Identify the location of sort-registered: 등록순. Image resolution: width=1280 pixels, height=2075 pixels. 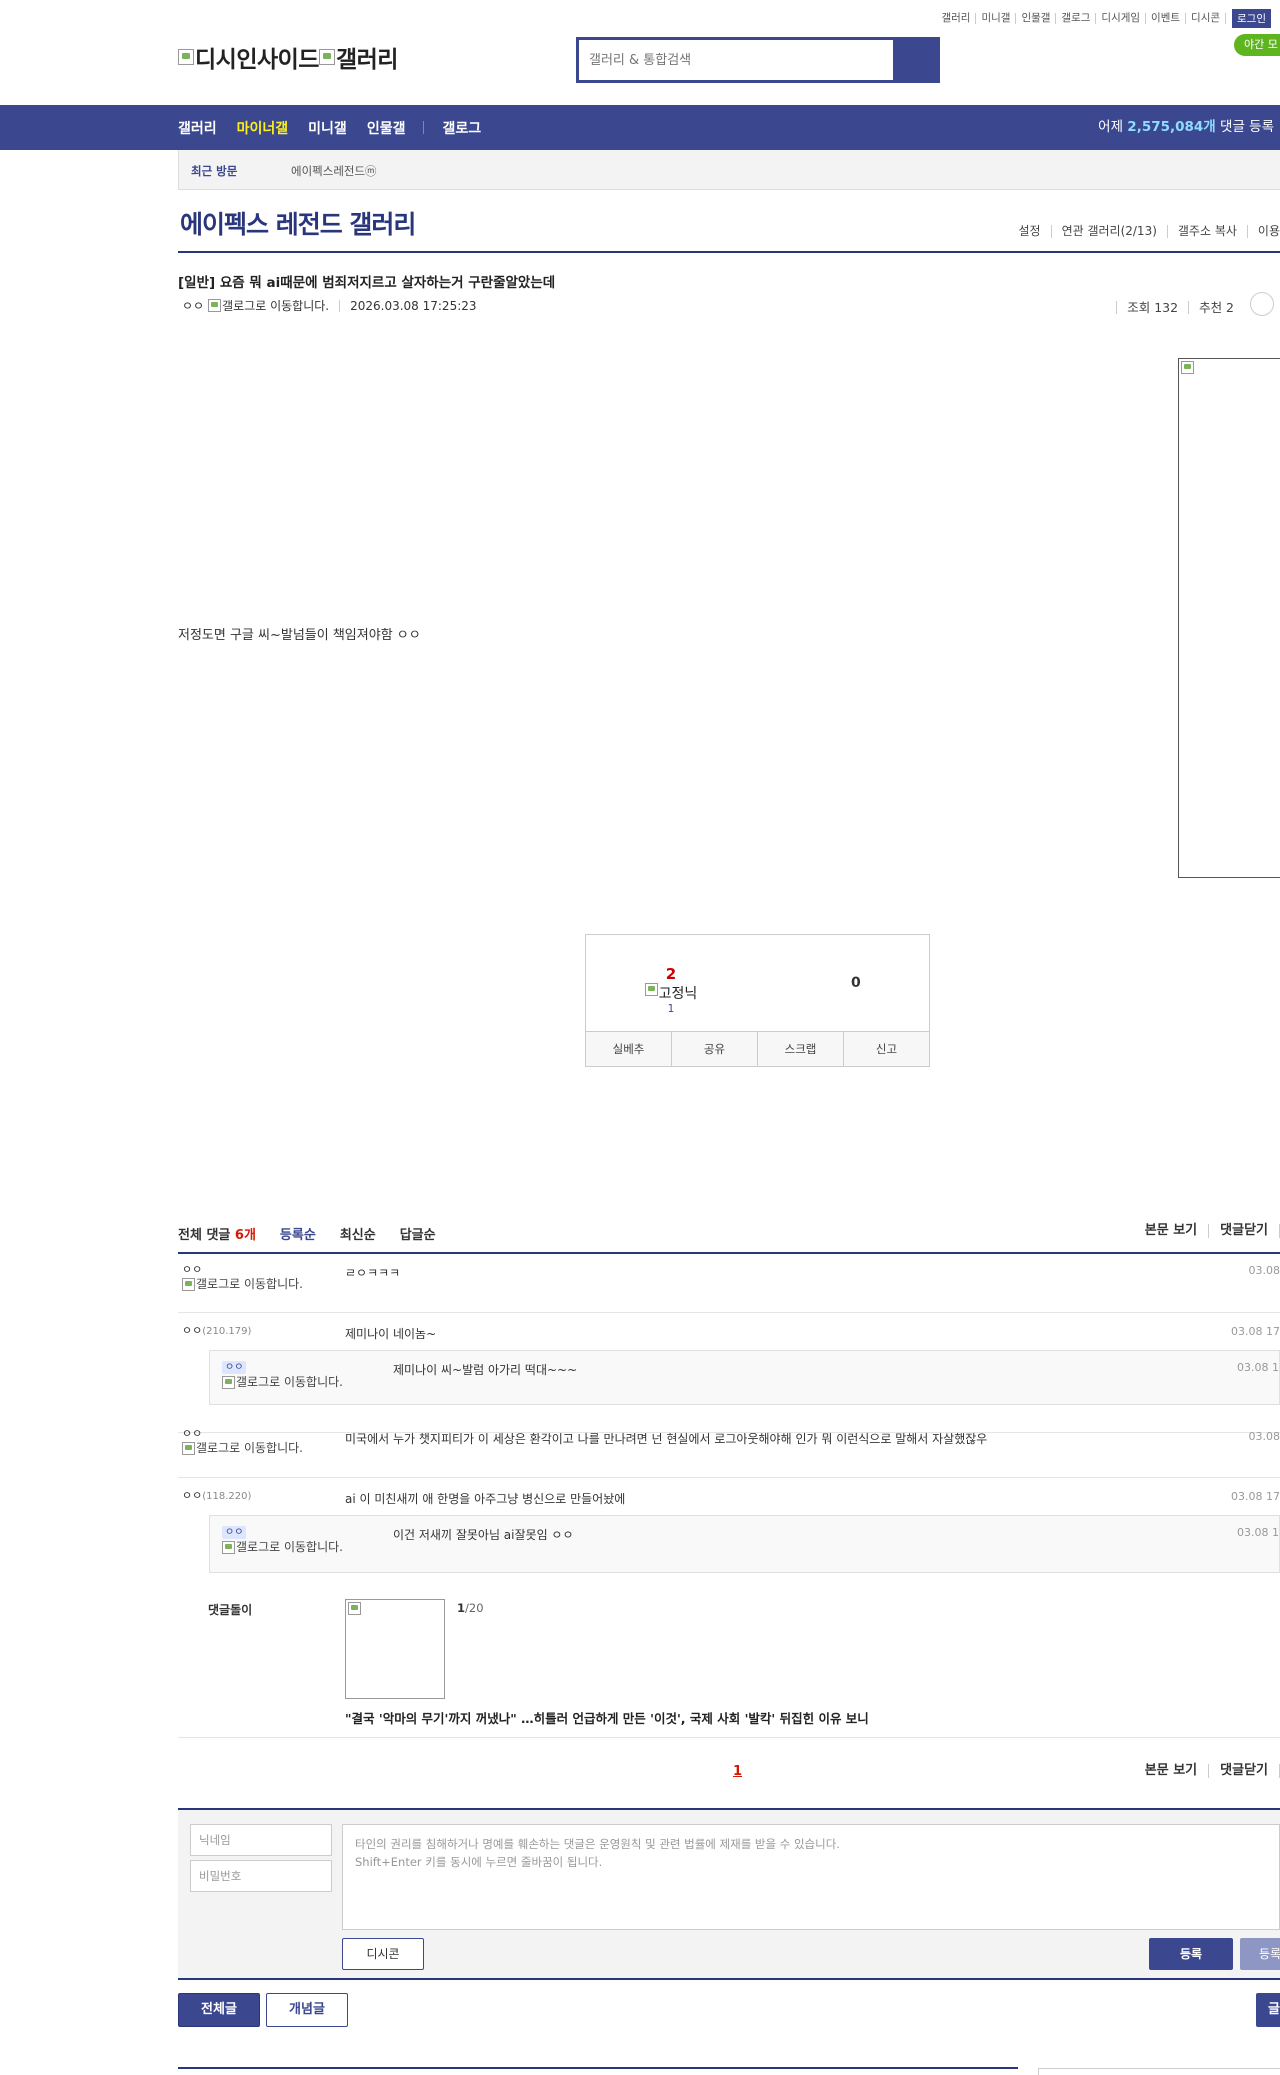
(298, 1233).